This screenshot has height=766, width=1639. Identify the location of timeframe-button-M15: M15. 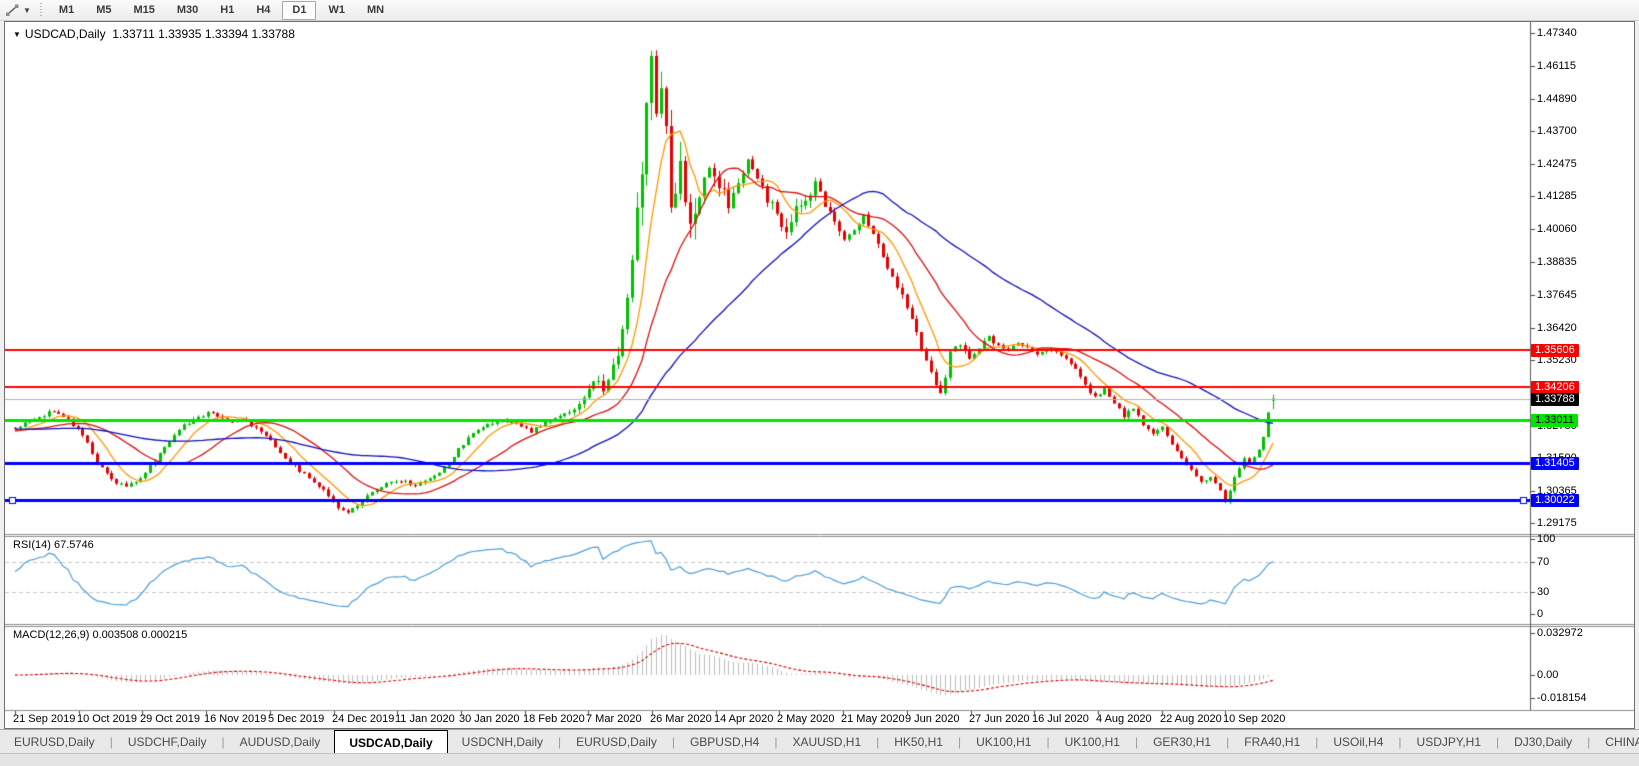
(143, 10).